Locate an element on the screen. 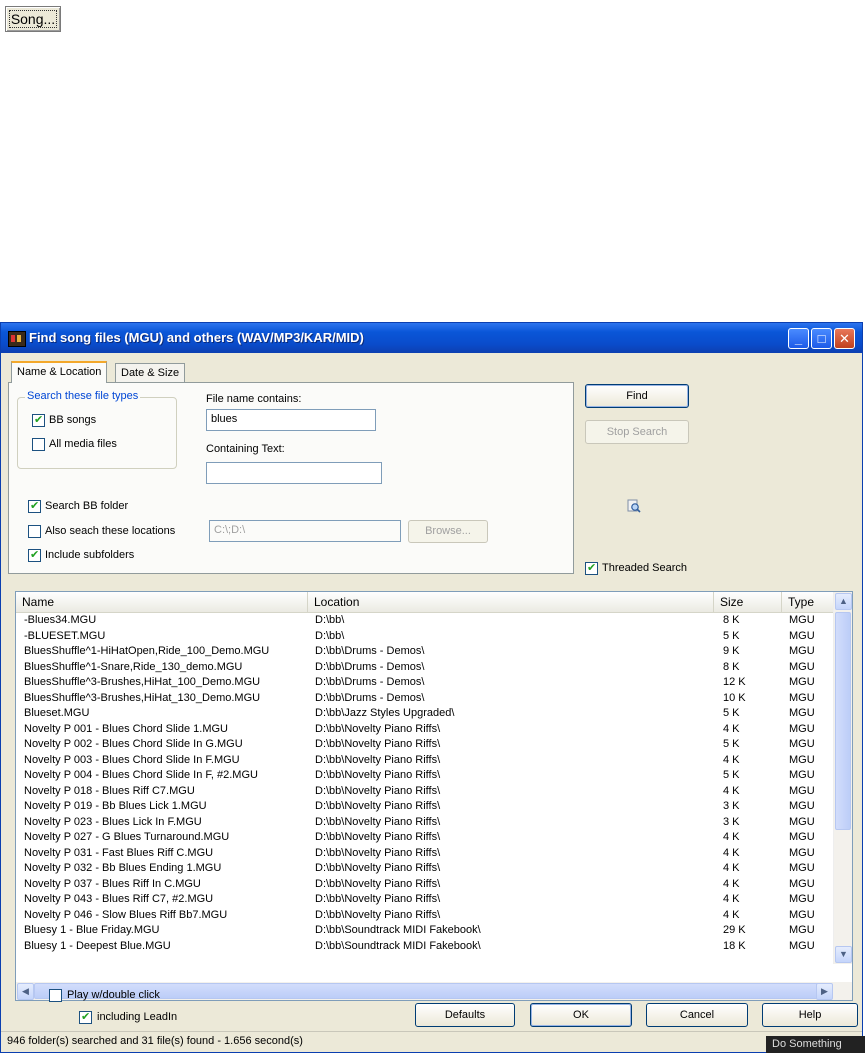 This screenshot has width=865, height=1053. cell-size: 8 K is located at coordinates (731, 666).